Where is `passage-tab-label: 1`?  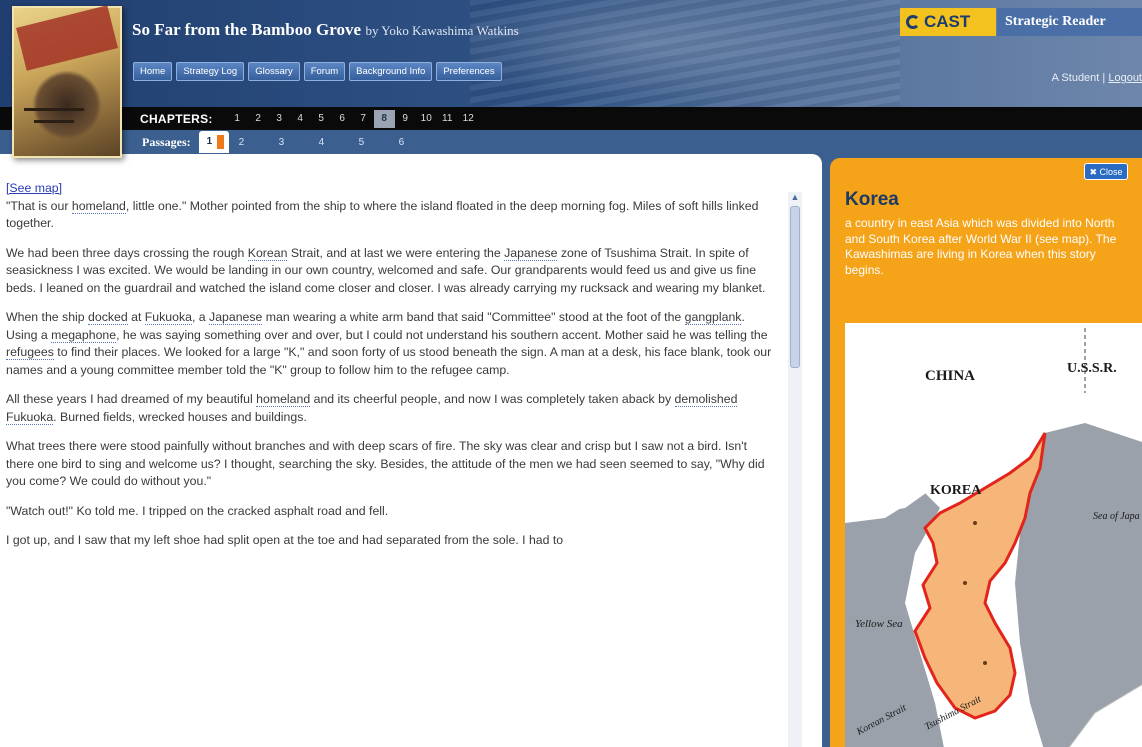
passage-tab-label: 1 is located at coordinates (209, 141).